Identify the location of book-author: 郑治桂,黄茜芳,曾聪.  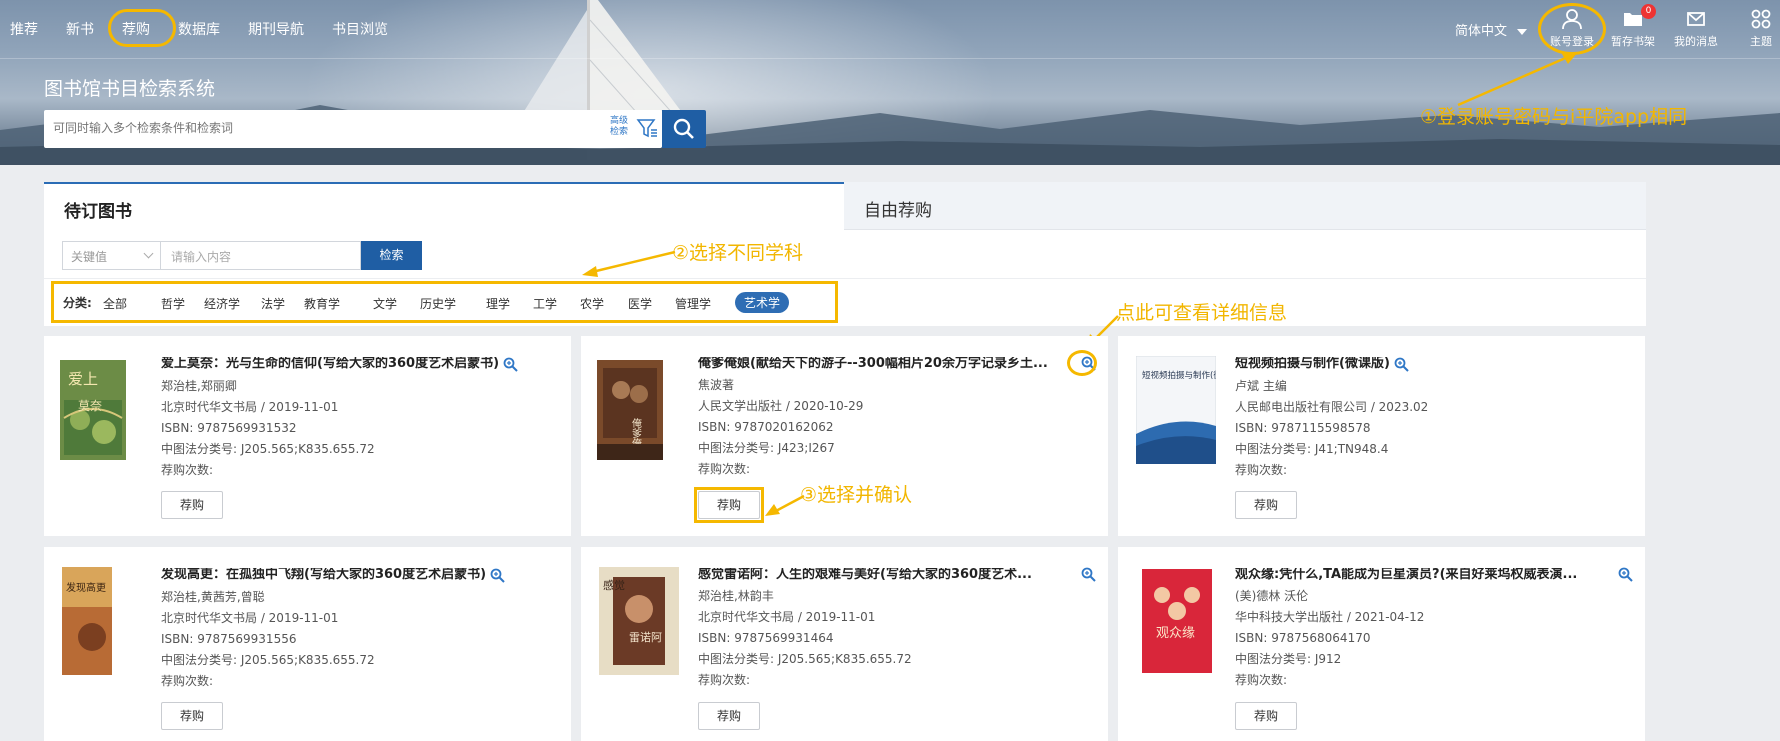
(213, 597).